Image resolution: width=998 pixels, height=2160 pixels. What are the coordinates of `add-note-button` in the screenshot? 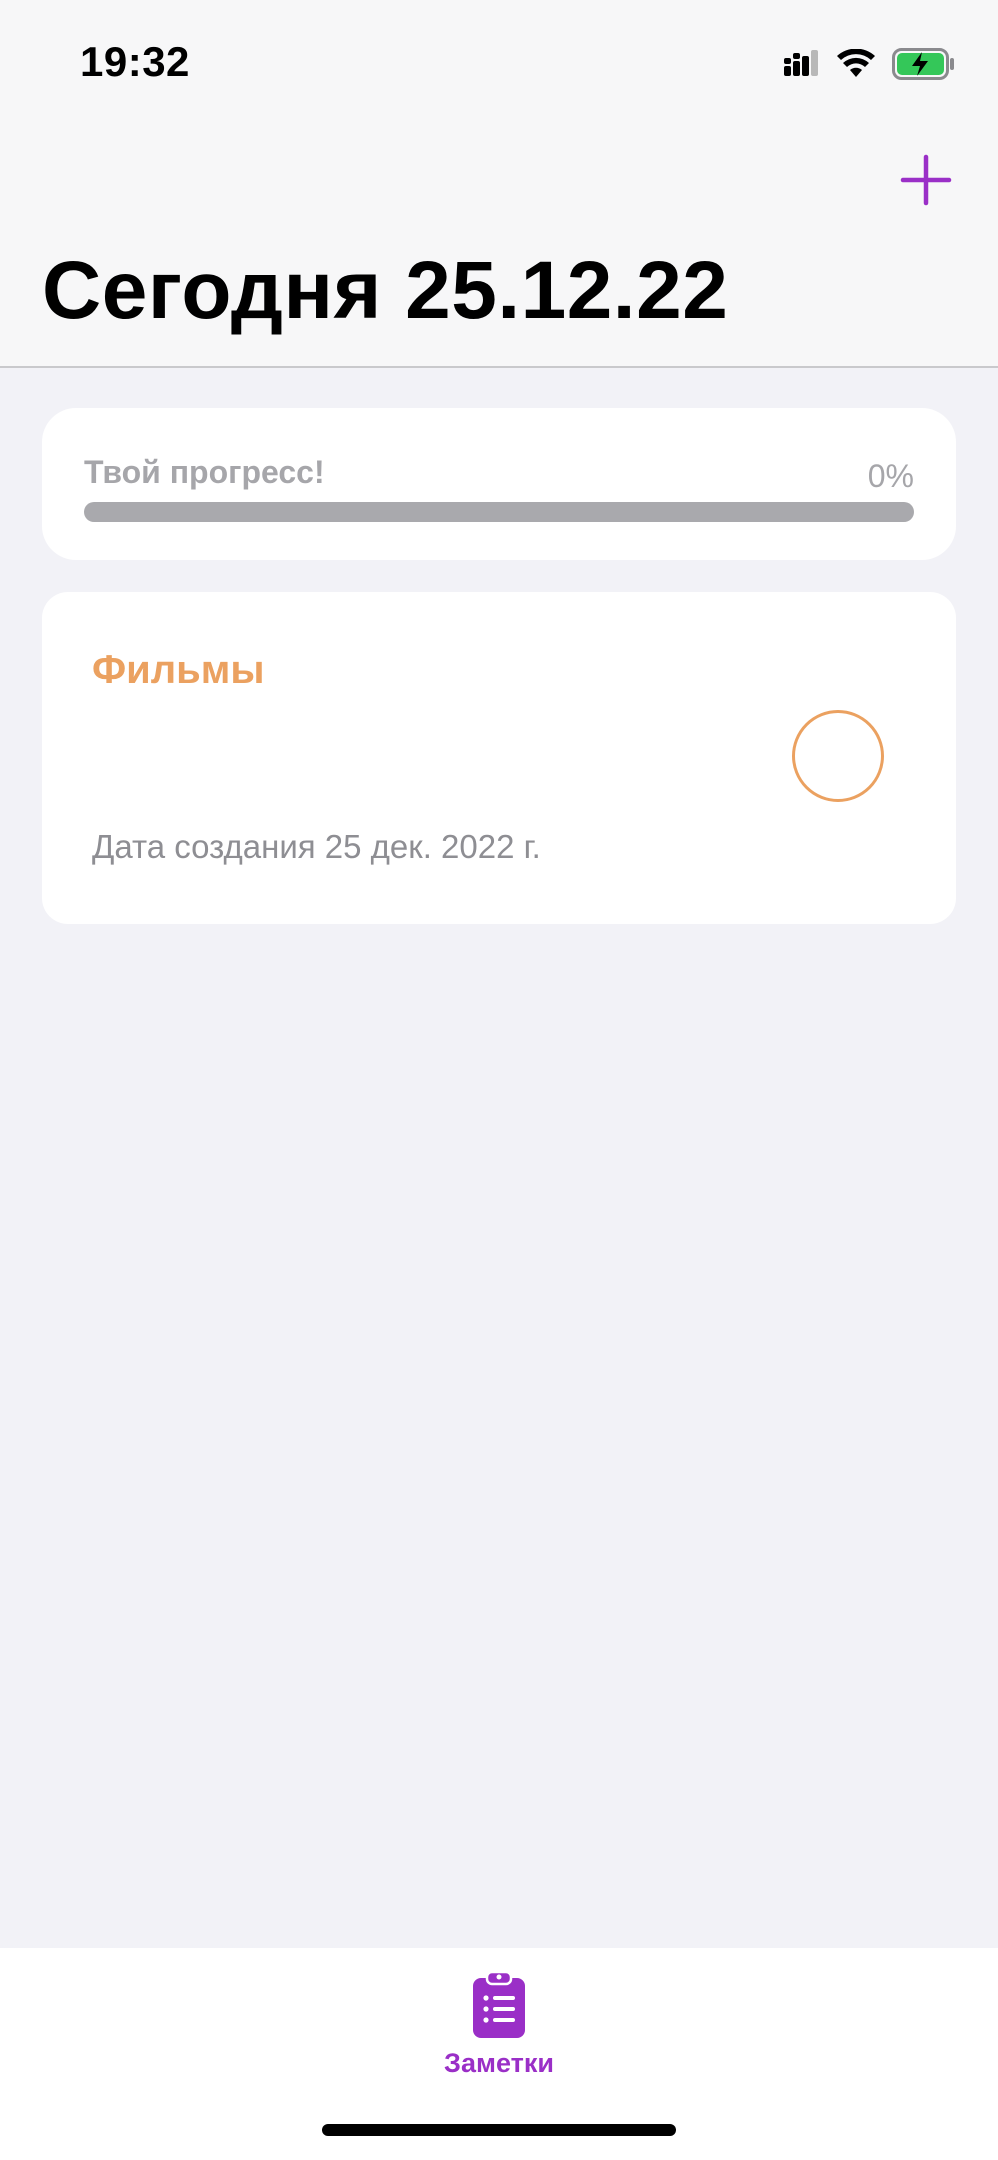 It's located at (926, 180).